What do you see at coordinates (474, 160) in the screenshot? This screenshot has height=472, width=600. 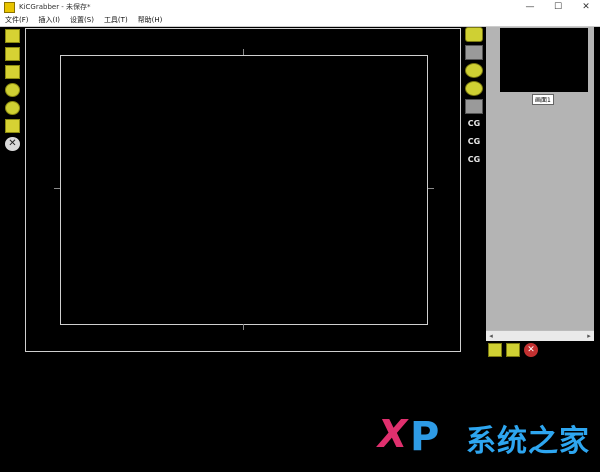 I see `cg-label-icon-3: CG` at bounding box center [474, 160].